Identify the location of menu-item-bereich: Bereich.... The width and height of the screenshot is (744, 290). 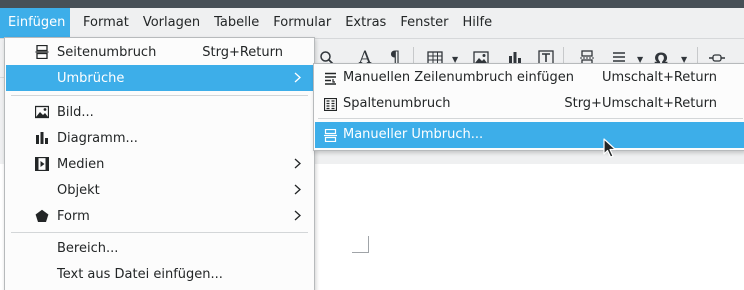
(159, 248).